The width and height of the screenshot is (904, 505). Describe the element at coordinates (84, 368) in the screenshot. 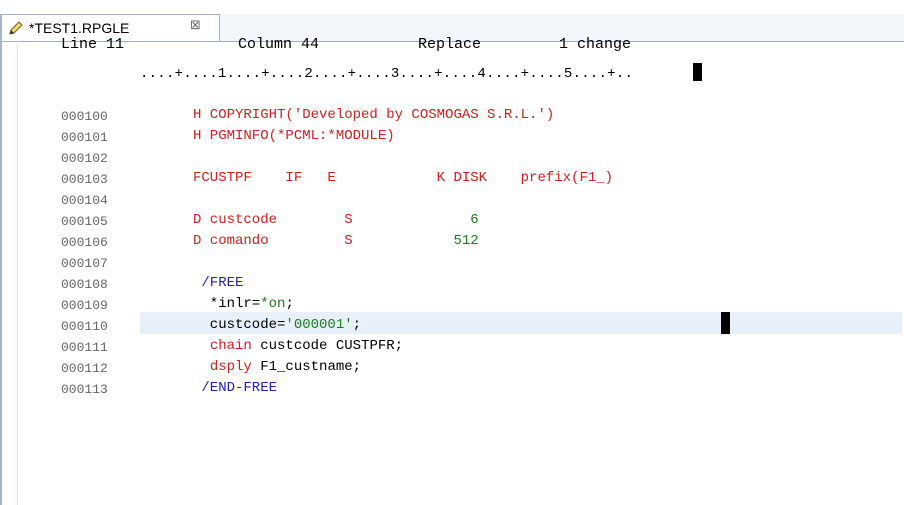

I see `seq-number: 000112` at that location.